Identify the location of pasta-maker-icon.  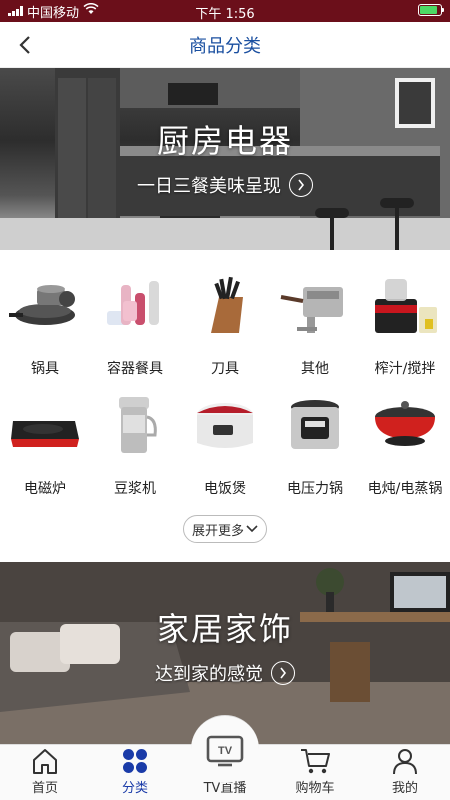
(315, 305).